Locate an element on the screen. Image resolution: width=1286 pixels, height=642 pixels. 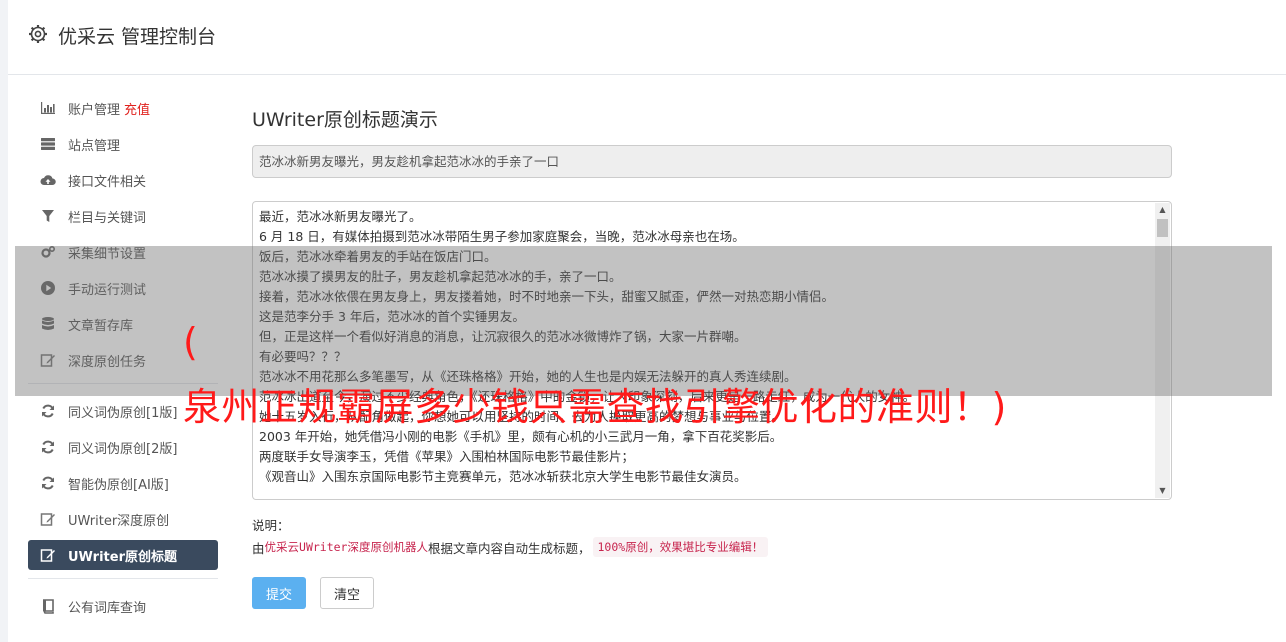
cloud-upload-icon is located at coordinates (48, 180).